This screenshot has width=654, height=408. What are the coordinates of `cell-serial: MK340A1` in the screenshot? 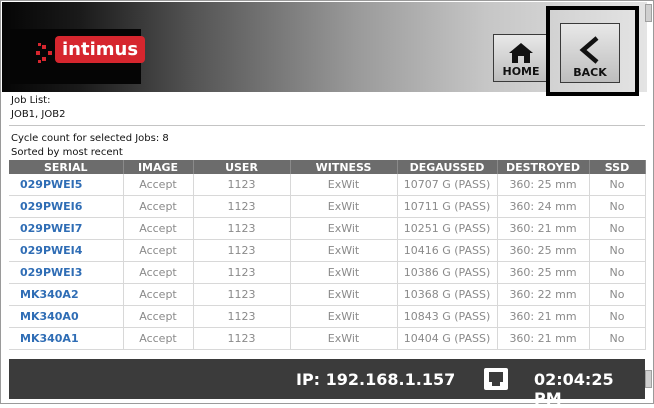 It's located at (66, 338).